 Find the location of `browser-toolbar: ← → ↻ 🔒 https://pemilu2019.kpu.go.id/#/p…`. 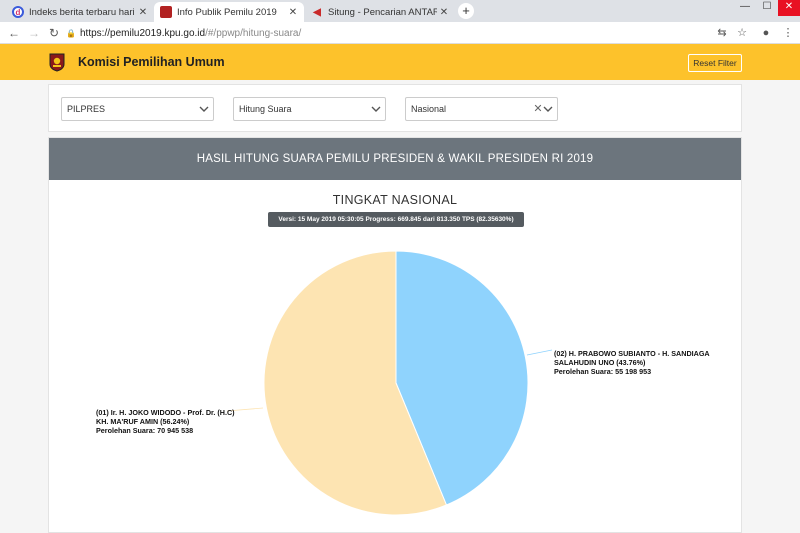

browser-toolbar: ← → ↻ 🔒 https://pemilu2019.kpu.go.id/#/p… is located at coordinates (400, 33).